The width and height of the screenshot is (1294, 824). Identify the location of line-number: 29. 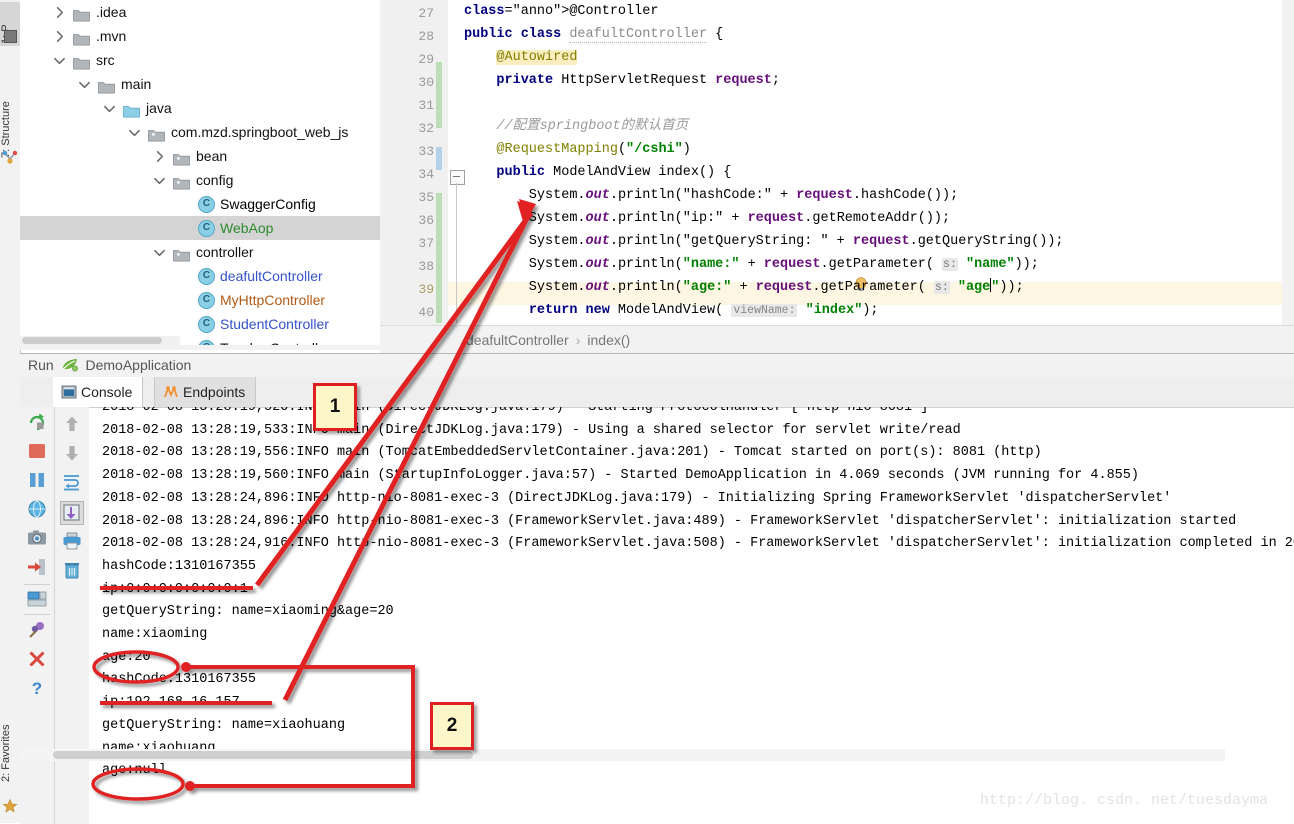
(426, 59).